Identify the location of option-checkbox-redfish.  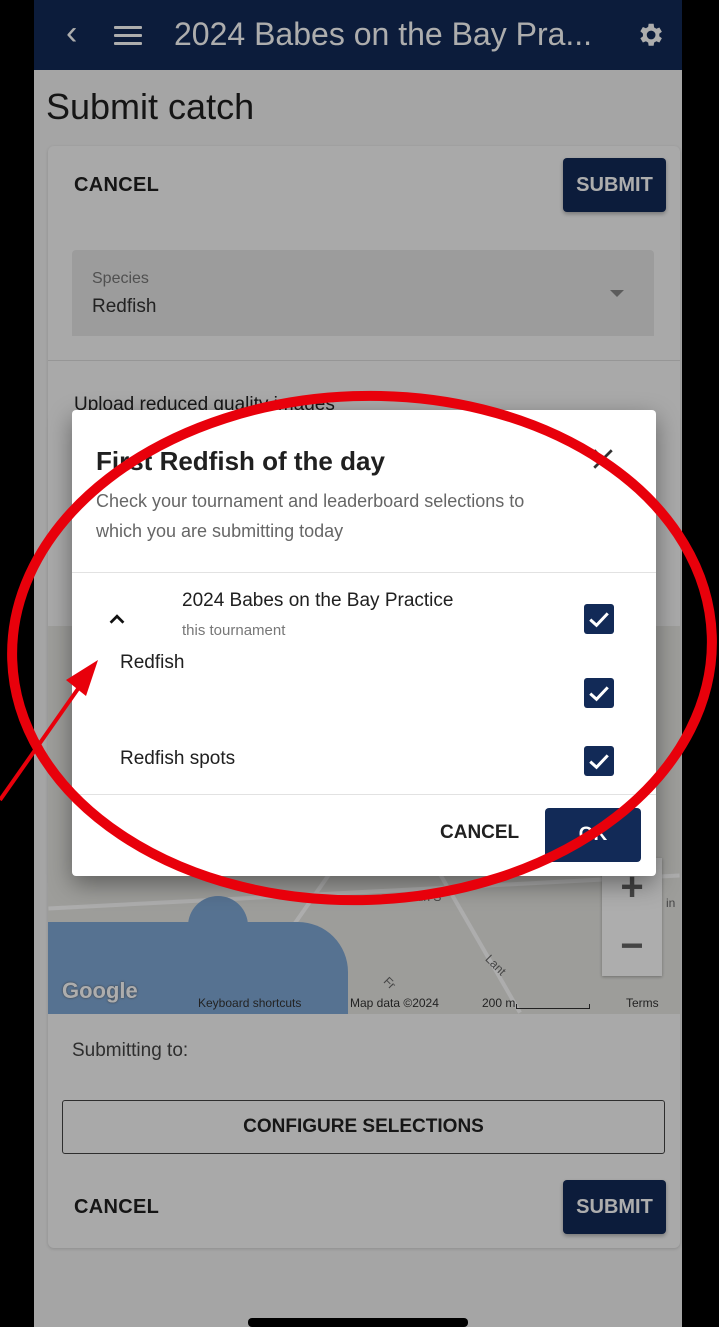
(599, 693).